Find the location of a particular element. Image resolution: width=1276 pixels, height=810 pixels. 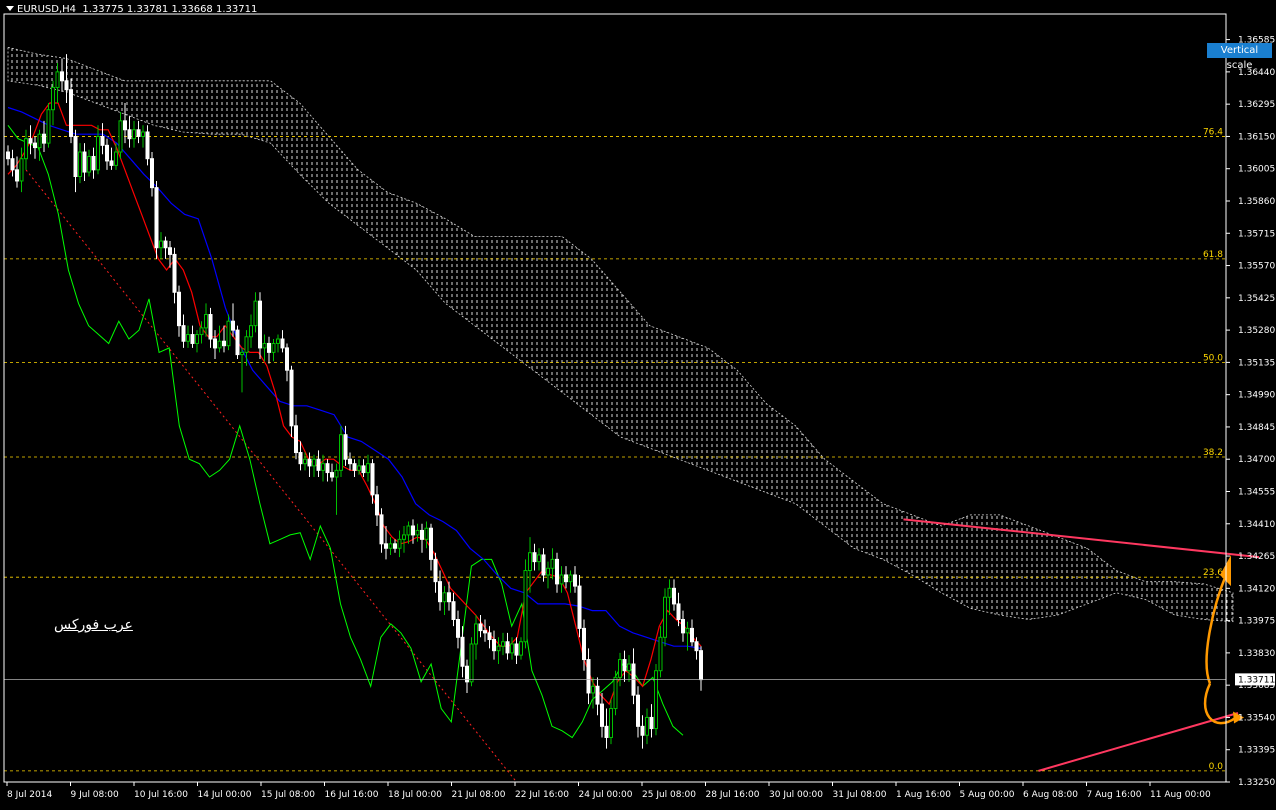

dropdown-triangle-icon is located at coordinates (10, 8).